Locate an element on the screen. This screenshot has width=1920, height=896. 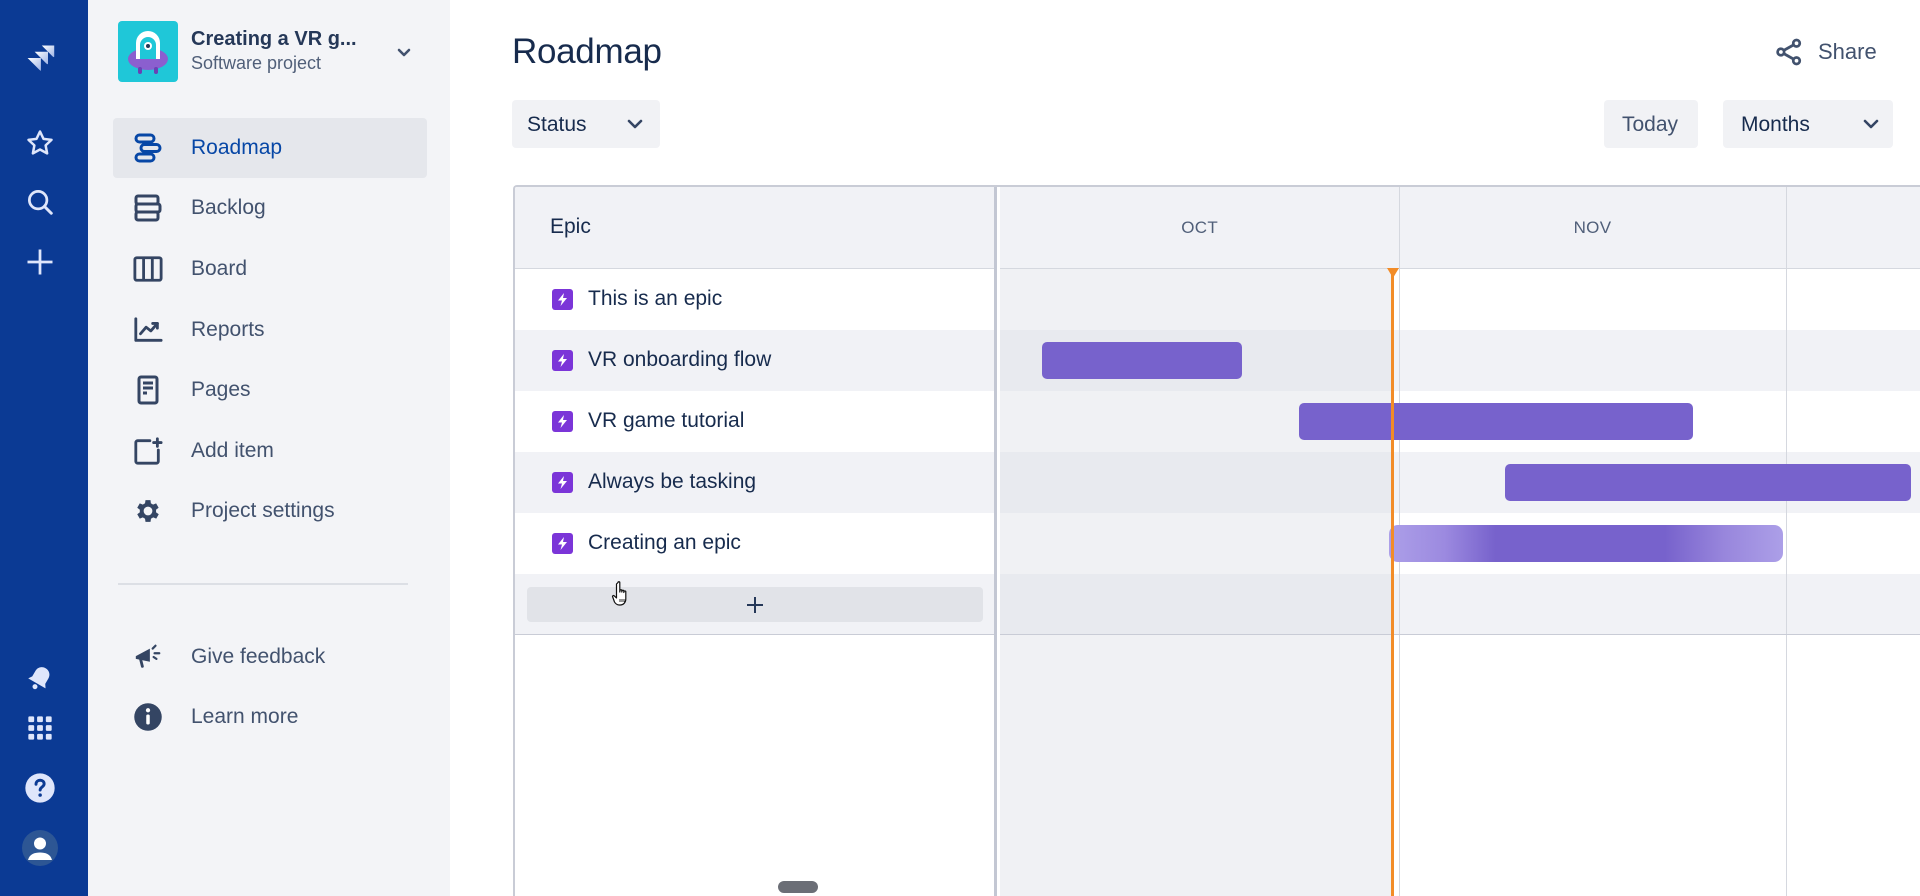
epic-name: VR game tutorial is located at coordinates (666, 420).